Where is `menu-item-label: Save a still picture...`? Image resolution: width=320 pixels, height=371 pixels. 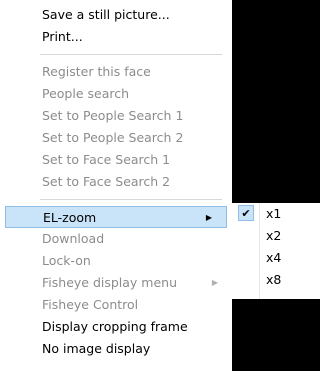 menu-item-label: Save a still picture... is located at coordinates (106, 14).